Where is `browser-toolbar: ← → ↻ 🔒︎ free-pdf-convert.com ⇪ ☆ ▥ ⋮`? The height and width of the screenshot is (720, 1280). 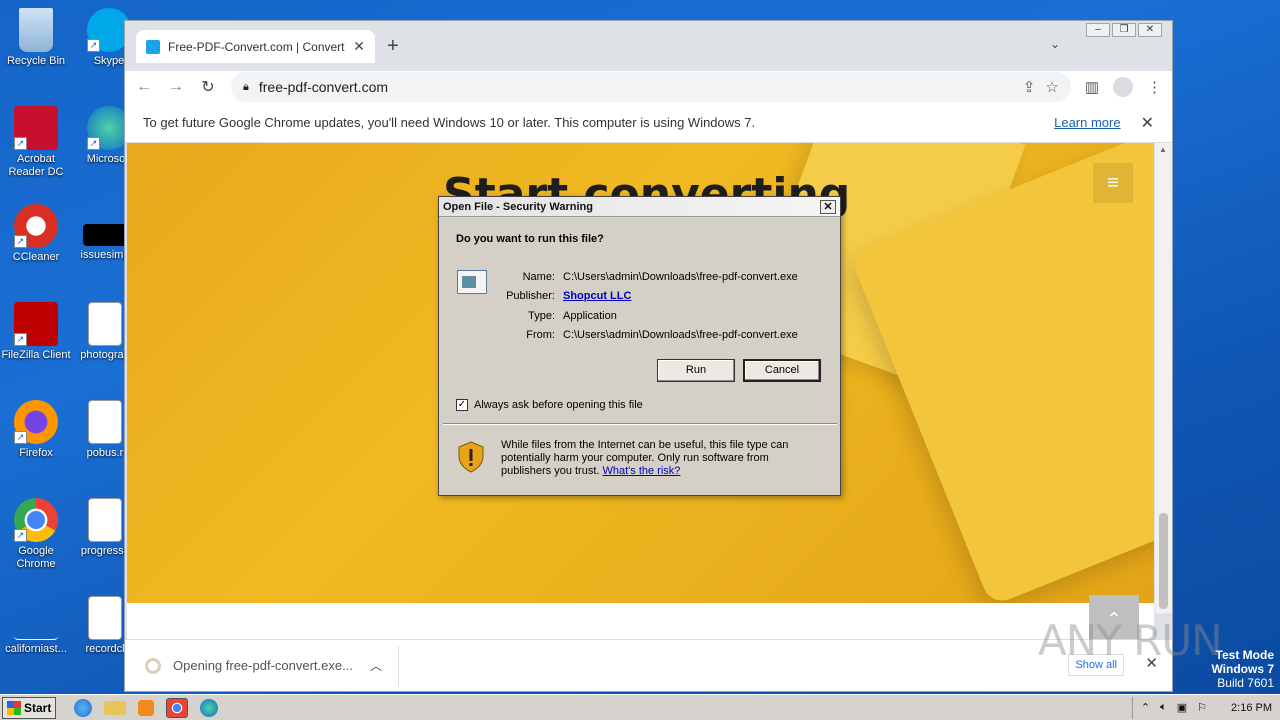
browser-toolbar: ← → ↻ 🔒︎ free-pdf-convert.com ⇪ ☆ ▥ ⋮ is located at coordinates (648, 87).